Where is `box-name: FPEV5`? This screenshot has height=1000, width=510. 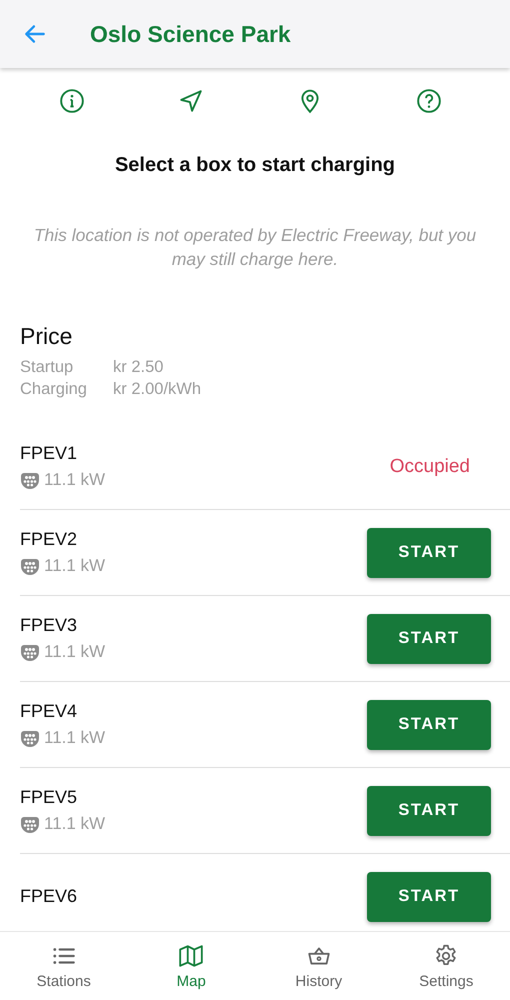
box-name: FPEV5 is located at coordinates (49, 797).